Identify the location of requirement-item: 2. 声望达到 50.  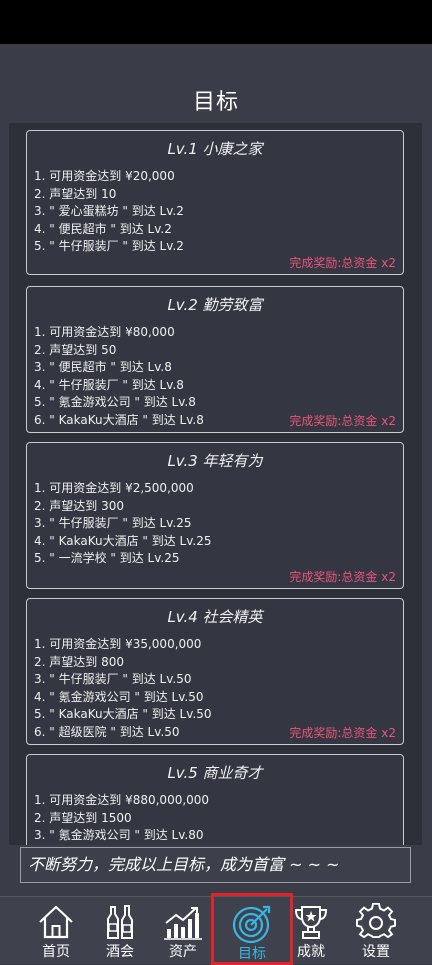
(75, 349).